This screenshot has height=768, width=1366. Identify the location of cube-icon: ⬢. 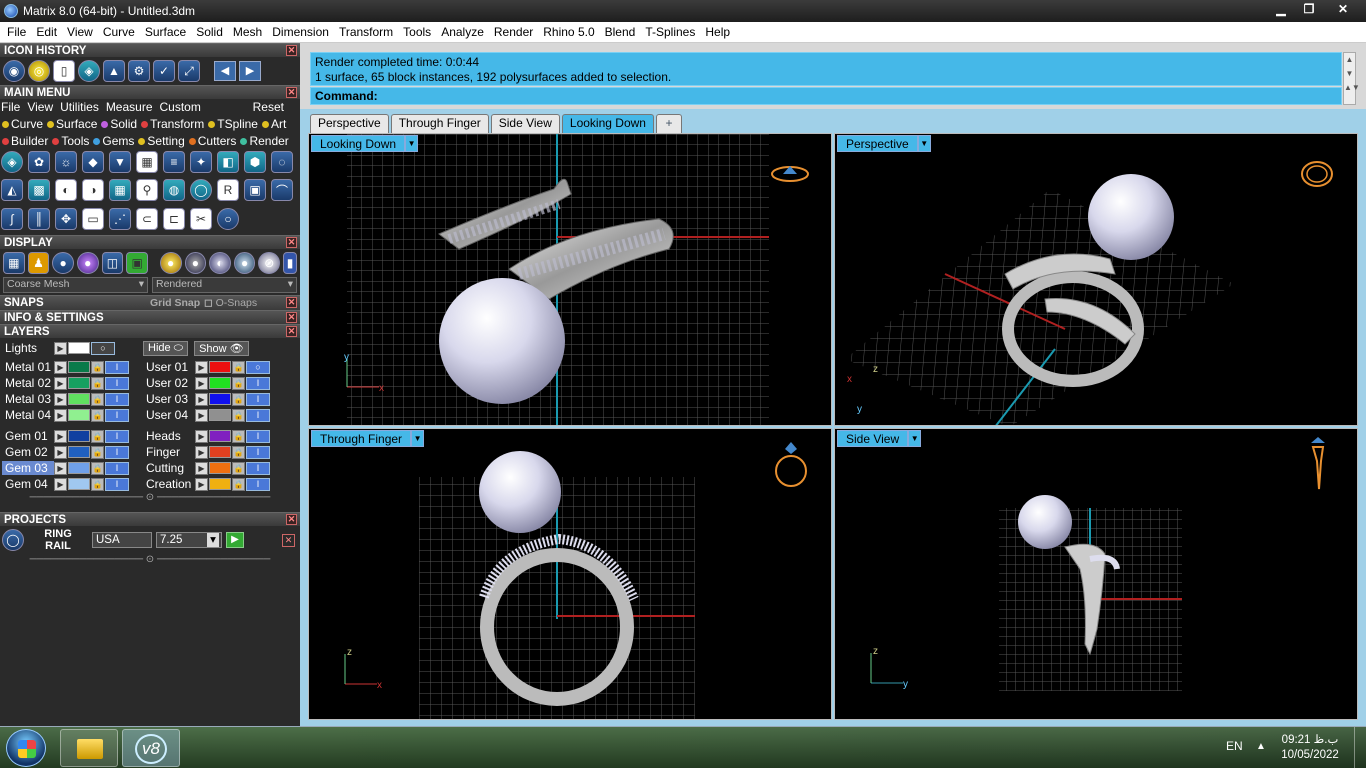
(255, 162).